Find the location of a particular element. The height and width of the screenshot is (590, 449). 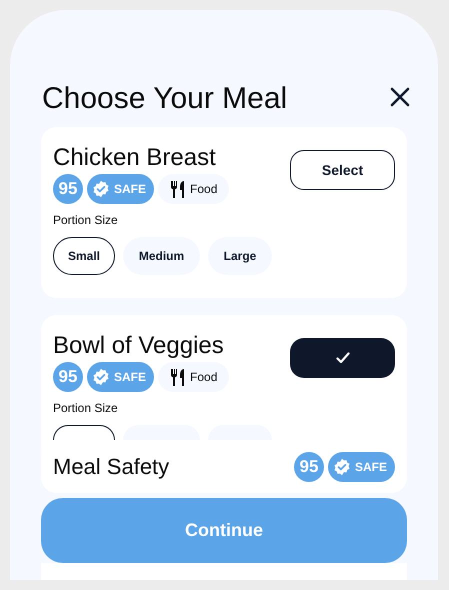

selected-button is located at coordinates (342, 358).